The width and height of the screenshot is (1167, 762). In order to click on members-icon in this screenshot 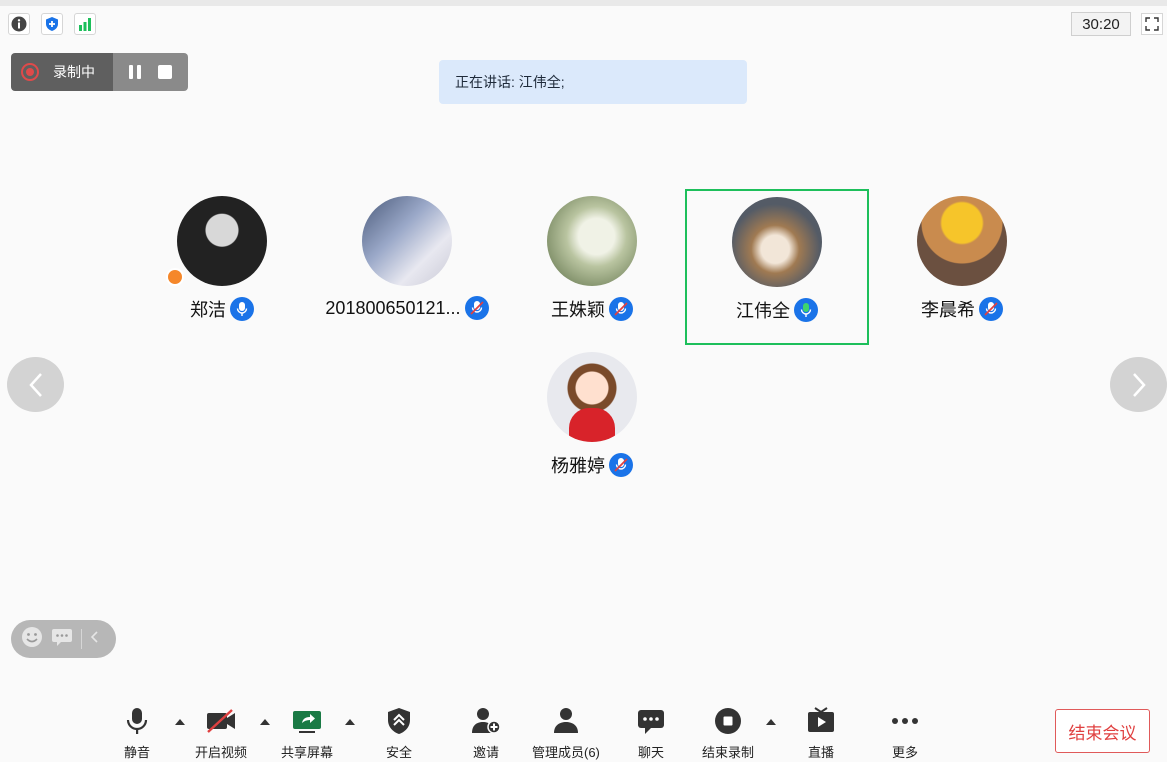, I will do `click(565, 720)`.